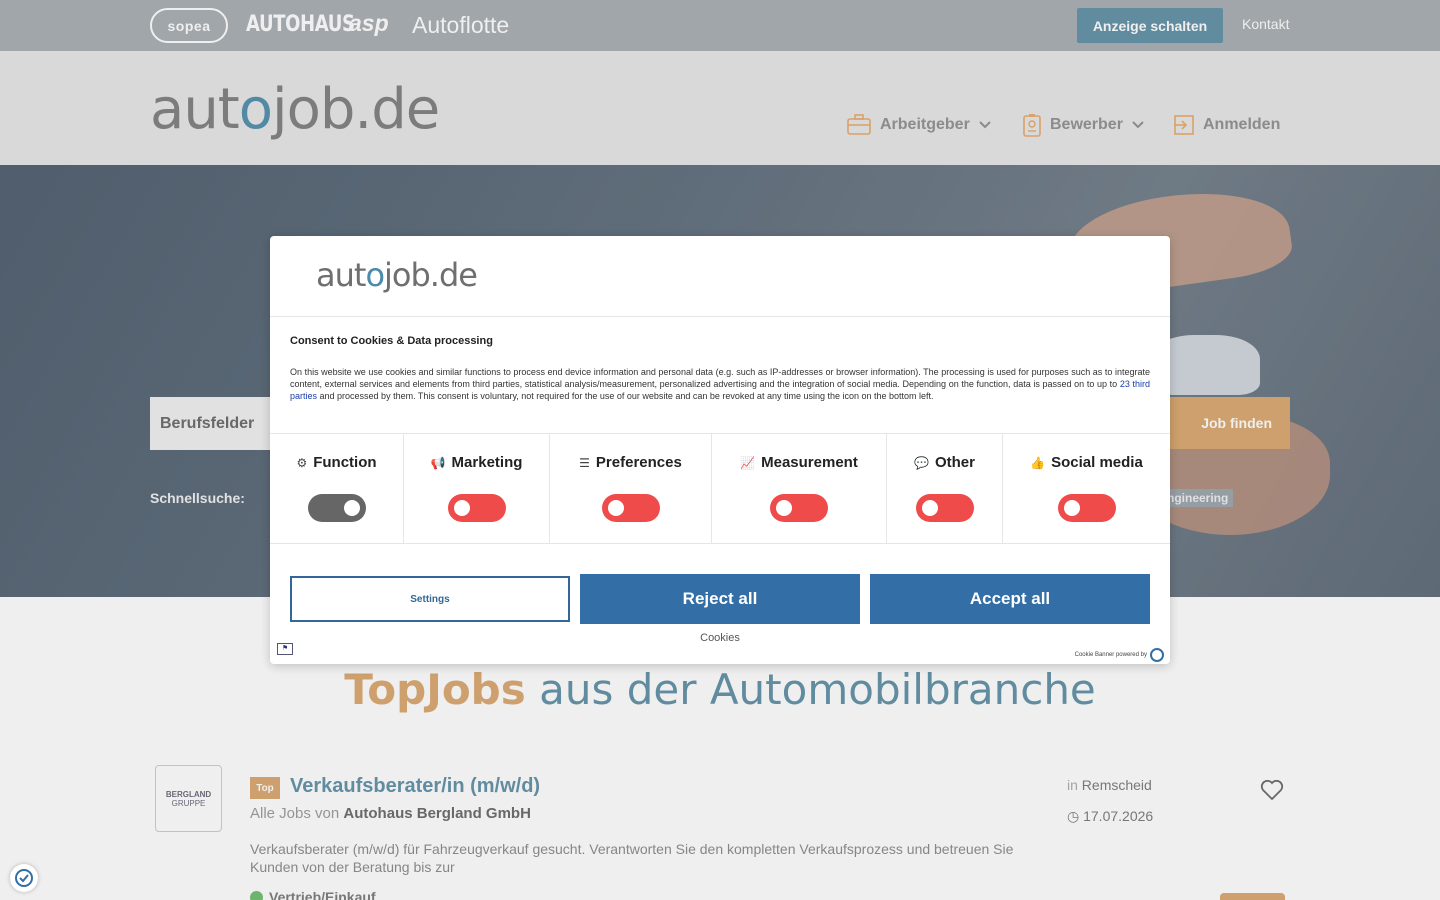 The height and width of the screenshot is (900, 1440). I want to click on dialog-logo: autojob.de, so click(397, 275).